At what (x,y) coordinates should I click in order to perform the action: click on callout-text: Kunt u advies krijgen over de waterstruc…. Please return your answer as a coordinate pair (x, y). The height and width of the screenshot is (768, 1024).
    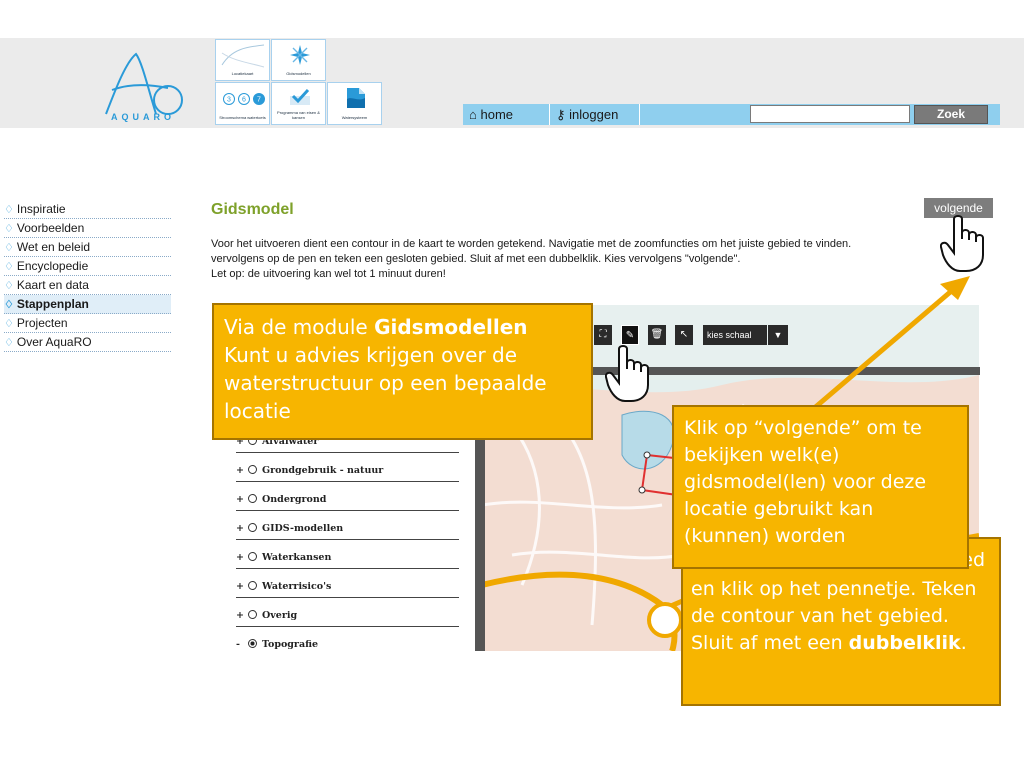
    Looking at the image, I should click on (385, 383).